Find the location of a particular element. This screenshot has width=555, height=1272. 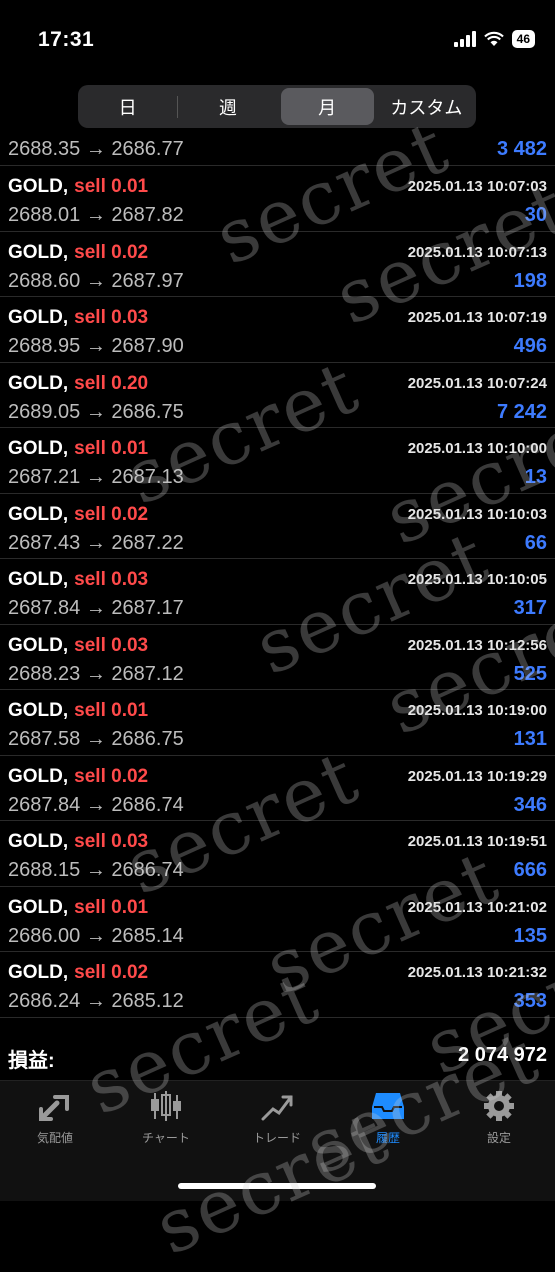

trade-timestamp: 2025.01.13 10:07:19 is located at coordinates (477, 317).